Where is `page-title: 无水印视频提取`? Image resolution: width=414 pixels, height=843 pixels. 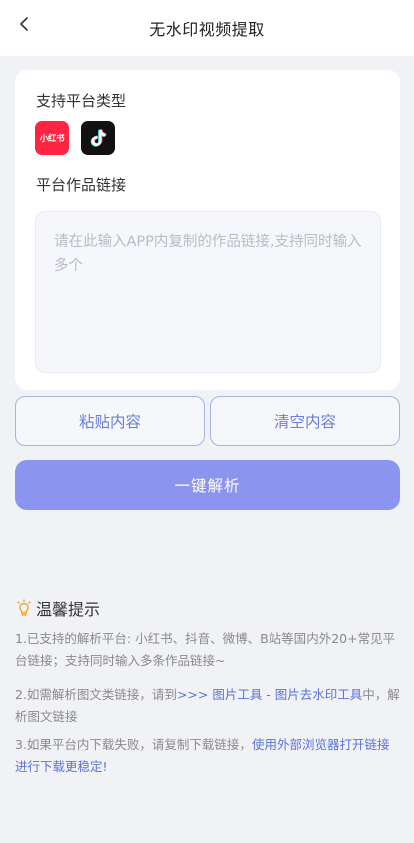
page-title: 无水印视频提取 is located at coordinates (207, 29).